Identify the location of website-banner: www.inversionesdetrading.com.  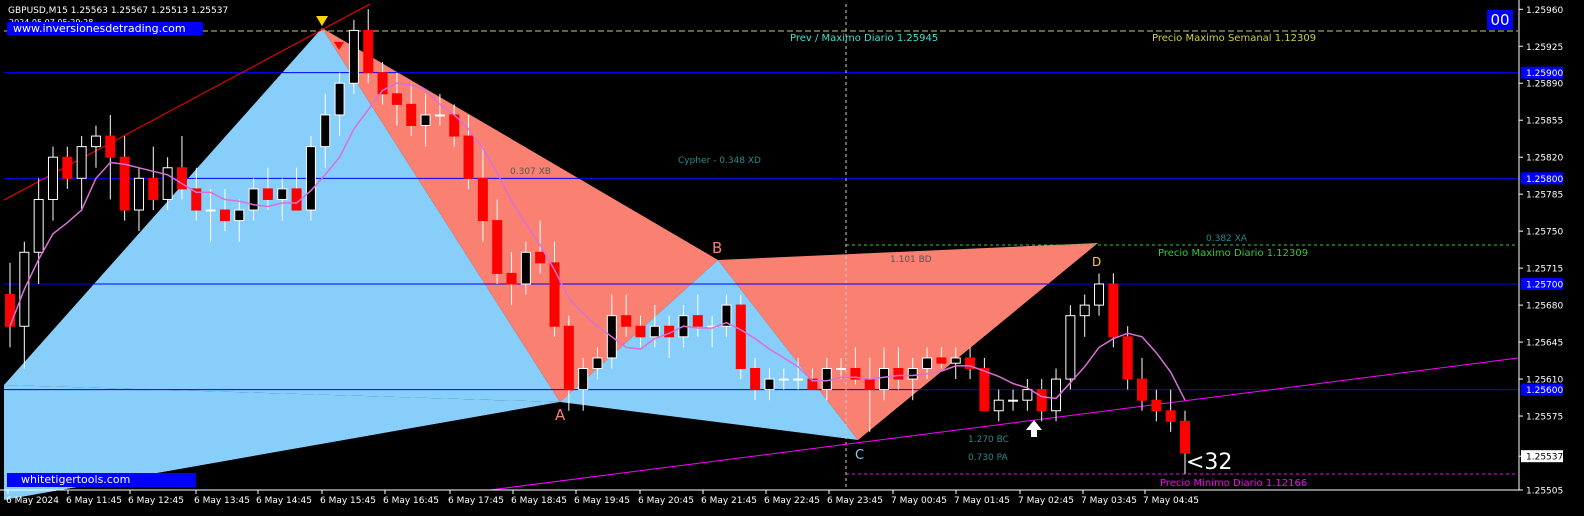
(105, 28).